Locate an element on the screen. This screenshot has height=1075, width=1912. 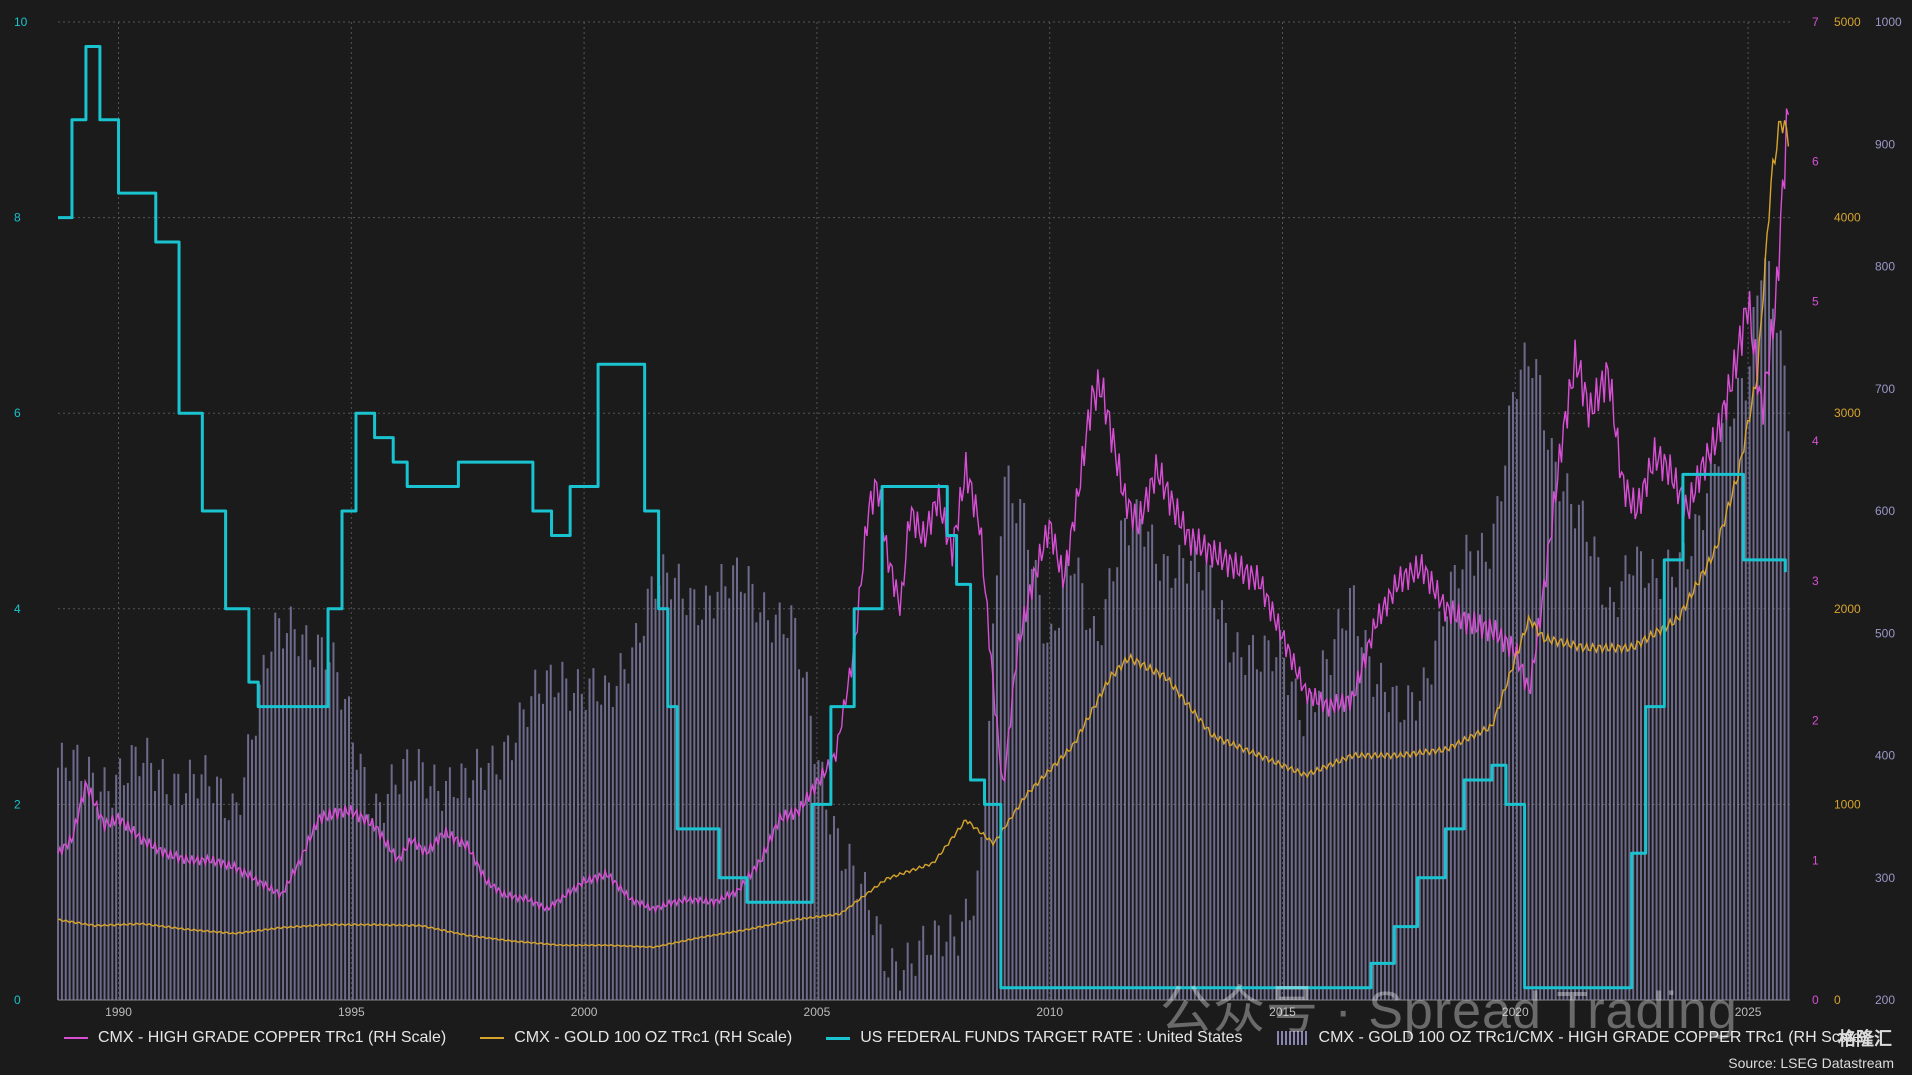
legend-item-copper: CMX - HIGH GRADE COPPER TRc1 (RH Scale) is located at coordinates (255, 1038).